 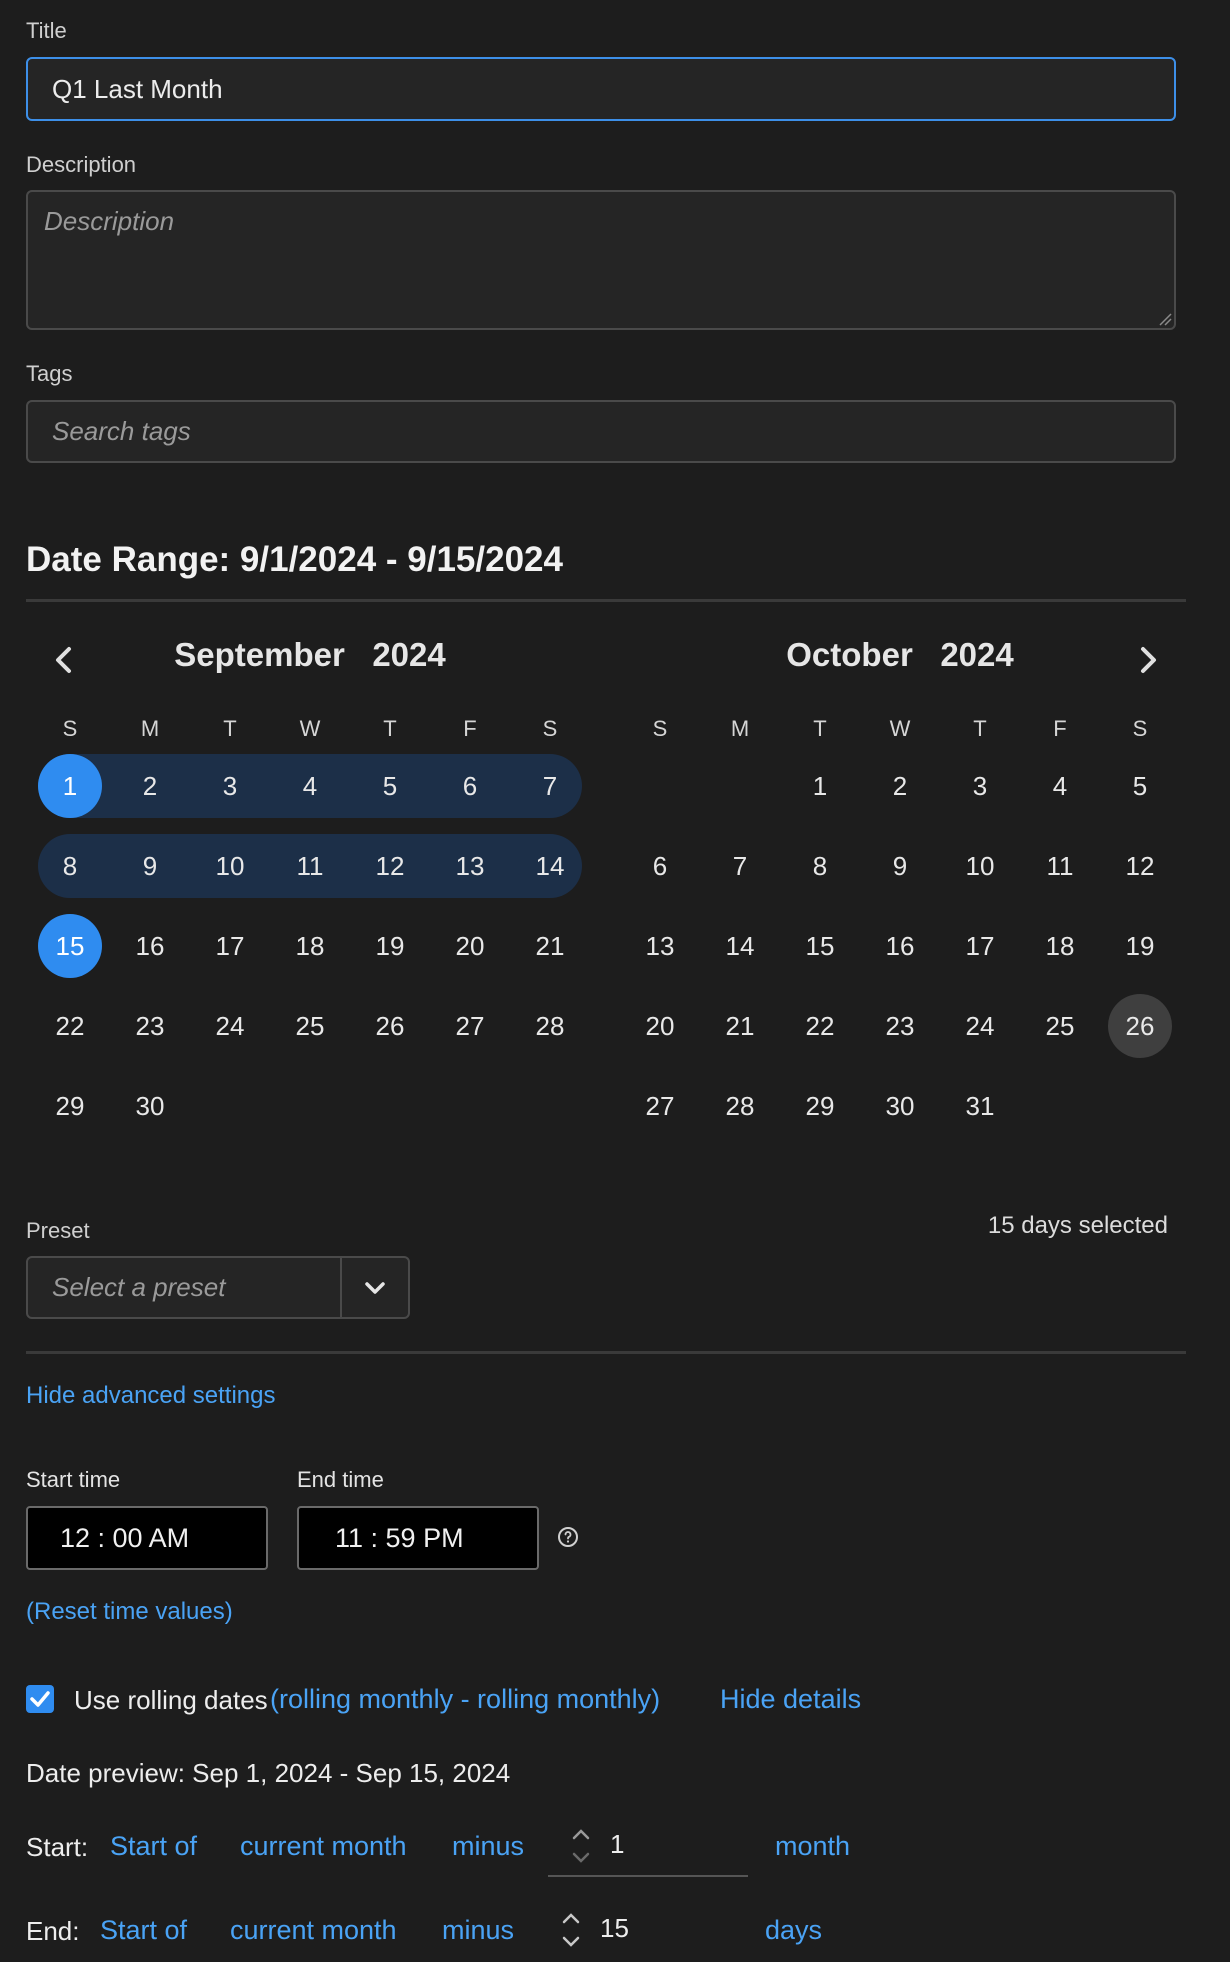 I want to click on rolling-dates-checkbox, so click(x=40, y=1699).